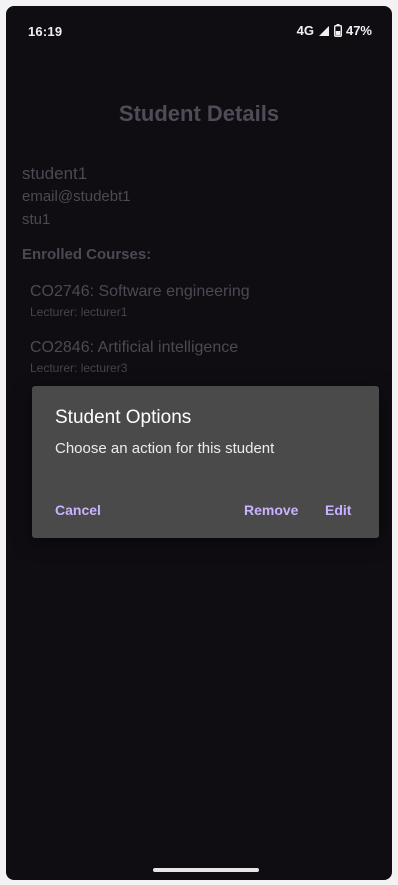 The height and width of the screenshot is (885, 398). Describe the element at coordinates (79, 312) in the screenshot. I see `course-lecturer: Lecturer: lecturer1` at that location.